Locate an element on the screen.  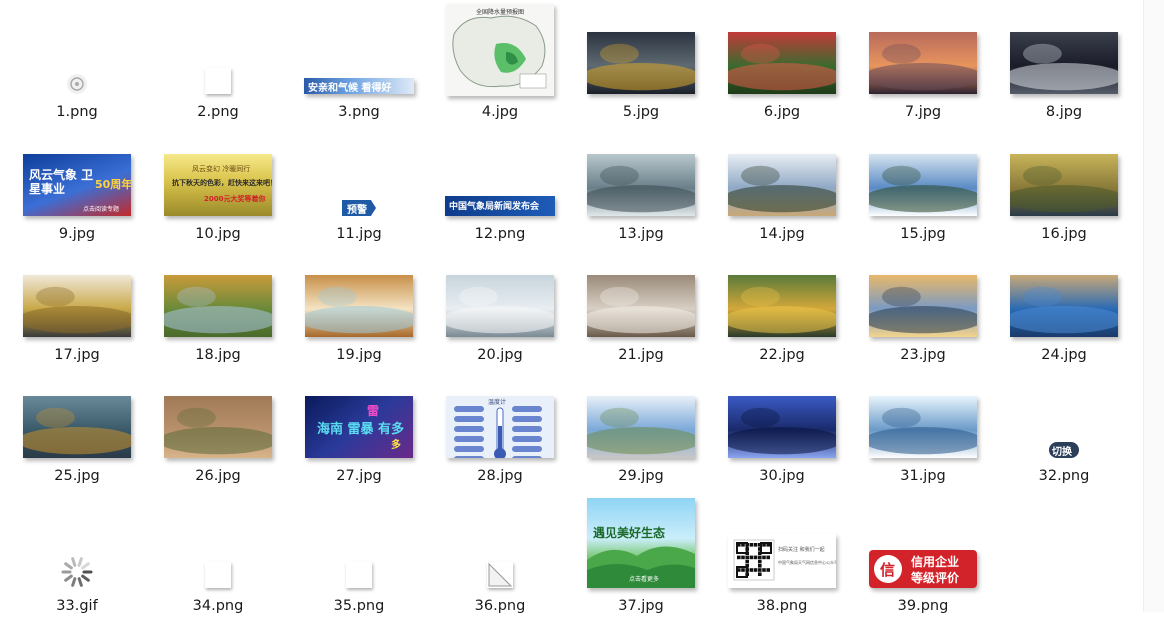
poster-much: 多 is located at coordinates (396, 445).